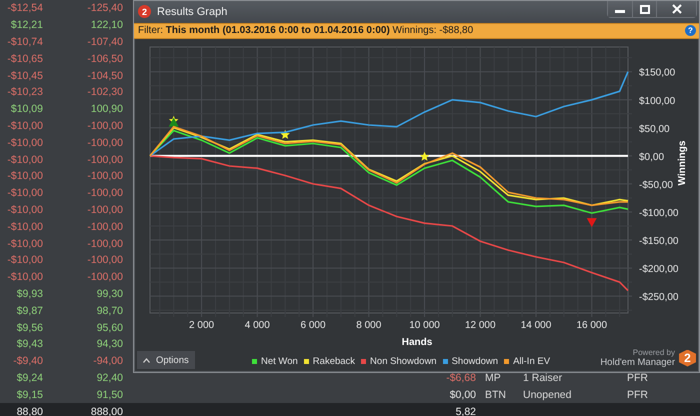 The width and height of the screenshot is (700, 416). Describe the element at coordinates (531, 361) in the screenshot. I see `legend-label: All-In EV` at that location.